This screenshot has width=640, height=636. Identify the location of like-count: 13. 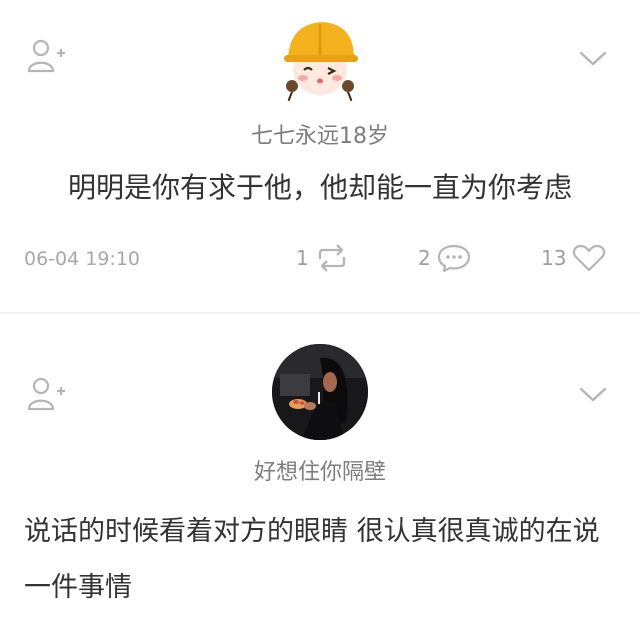
(554, 258).